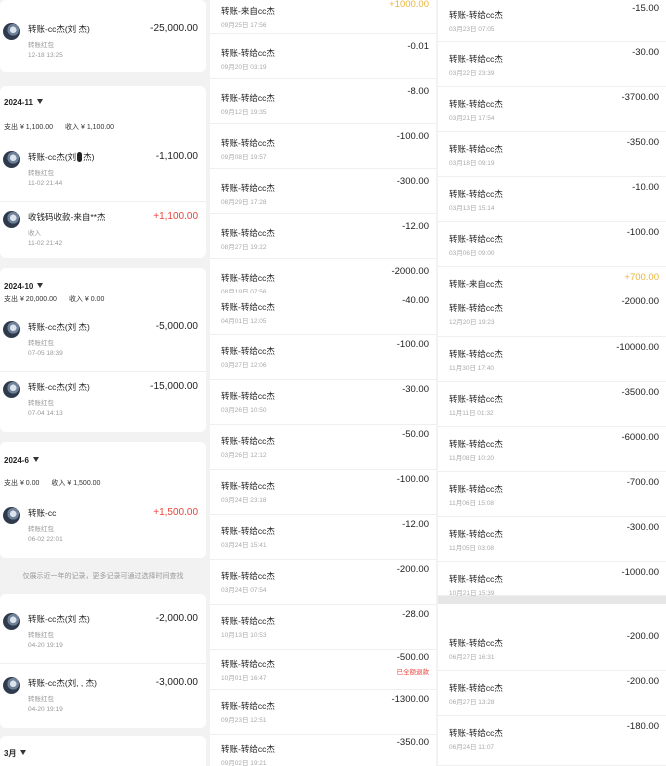 The width and height of the screenshot is (666, 766). What do you see at coordinates (552, 693) in the screenshot?
I see `transfer-row: 转账-转给cc杰 06月27日 13:28 -200.00` at bounding box center [552, 693].